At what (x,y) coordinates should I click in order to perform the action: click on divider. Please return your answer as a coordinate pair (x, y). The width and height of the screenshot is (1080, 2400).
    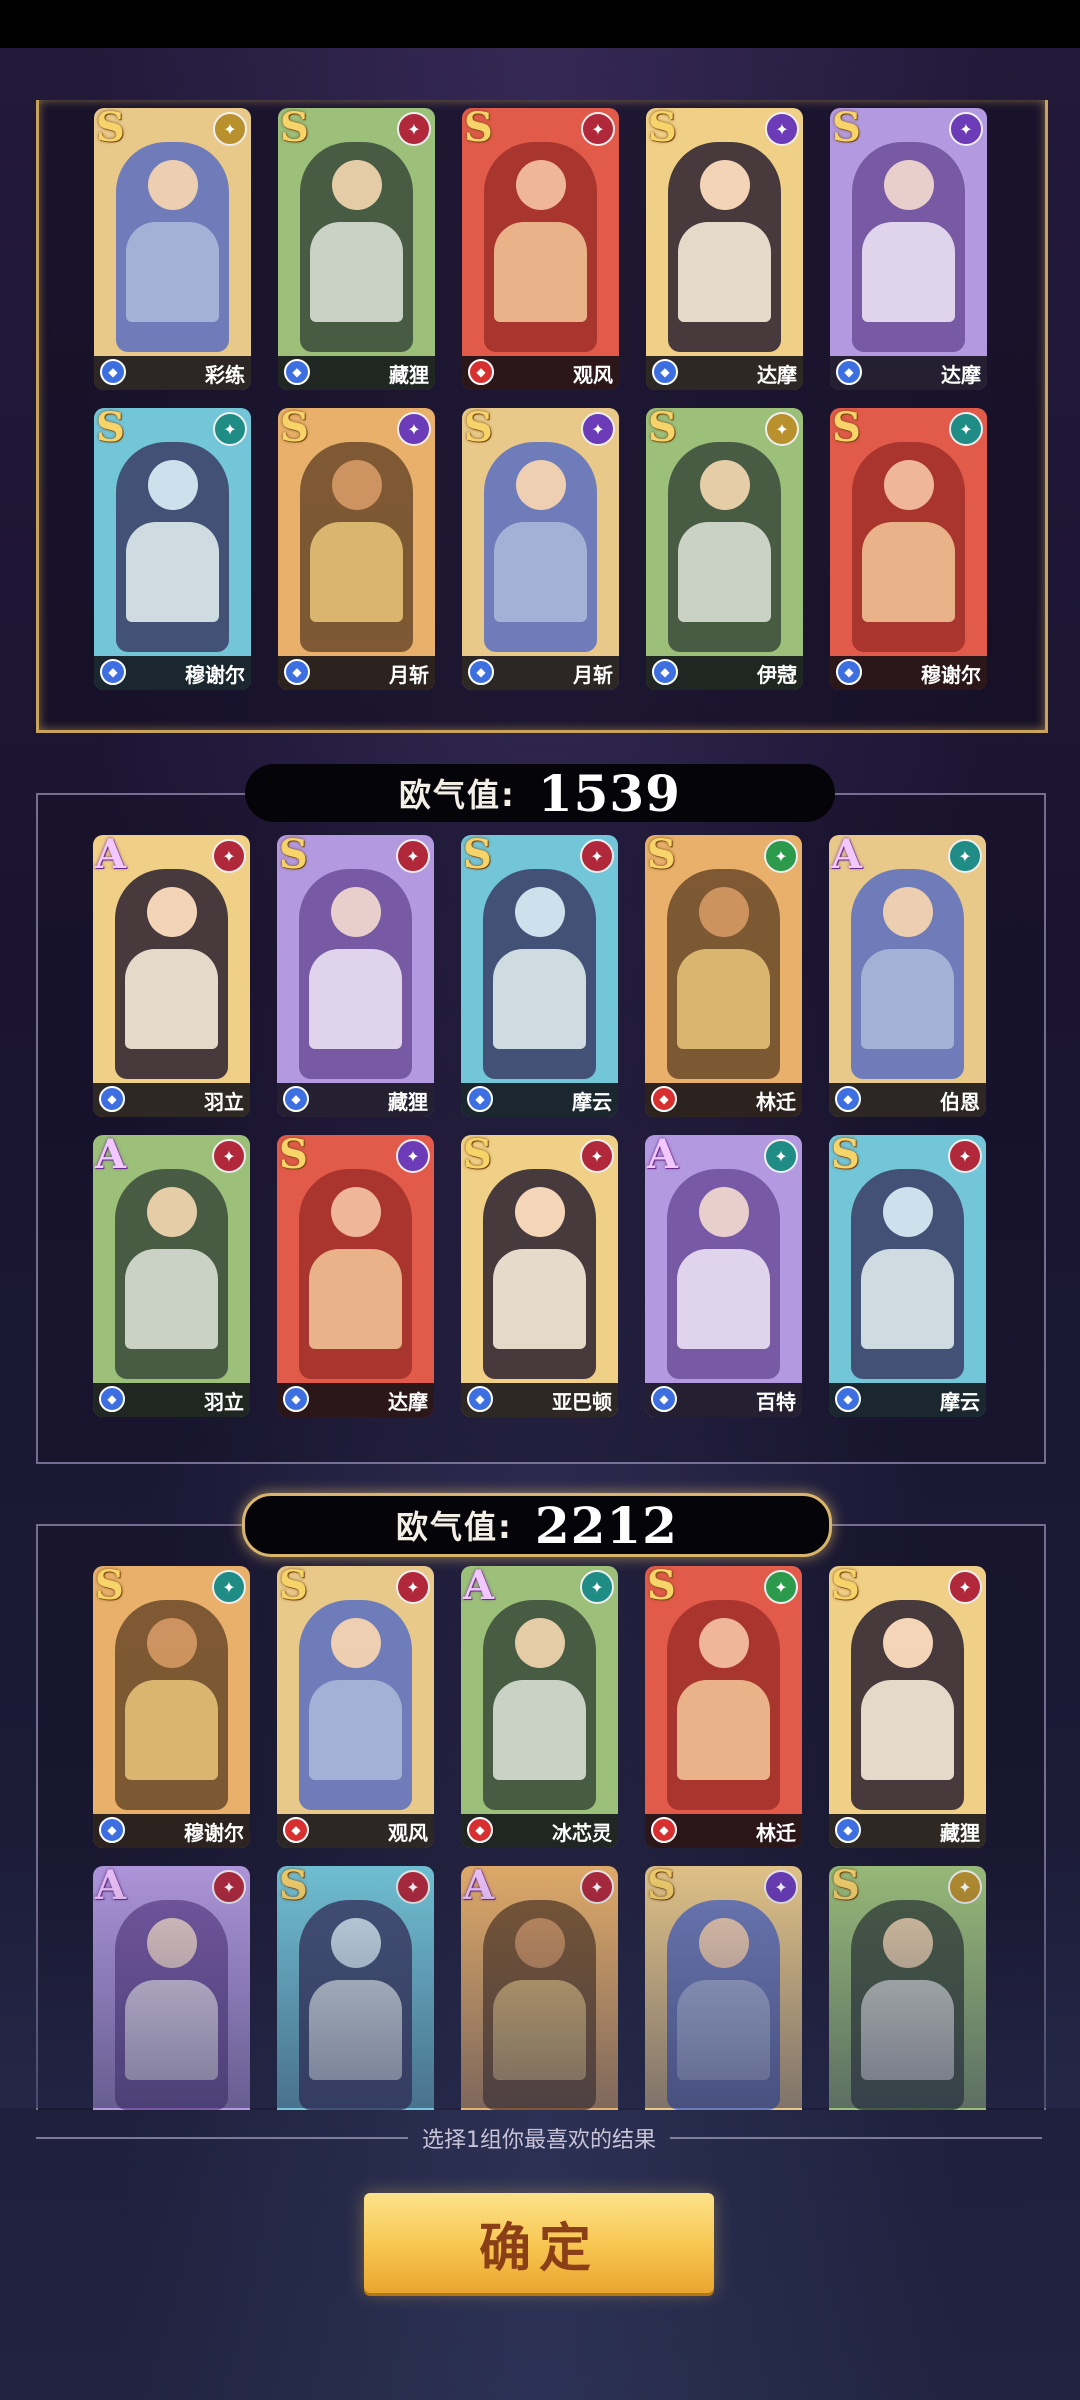
    Looking at the image, I should click on (856, 2138).